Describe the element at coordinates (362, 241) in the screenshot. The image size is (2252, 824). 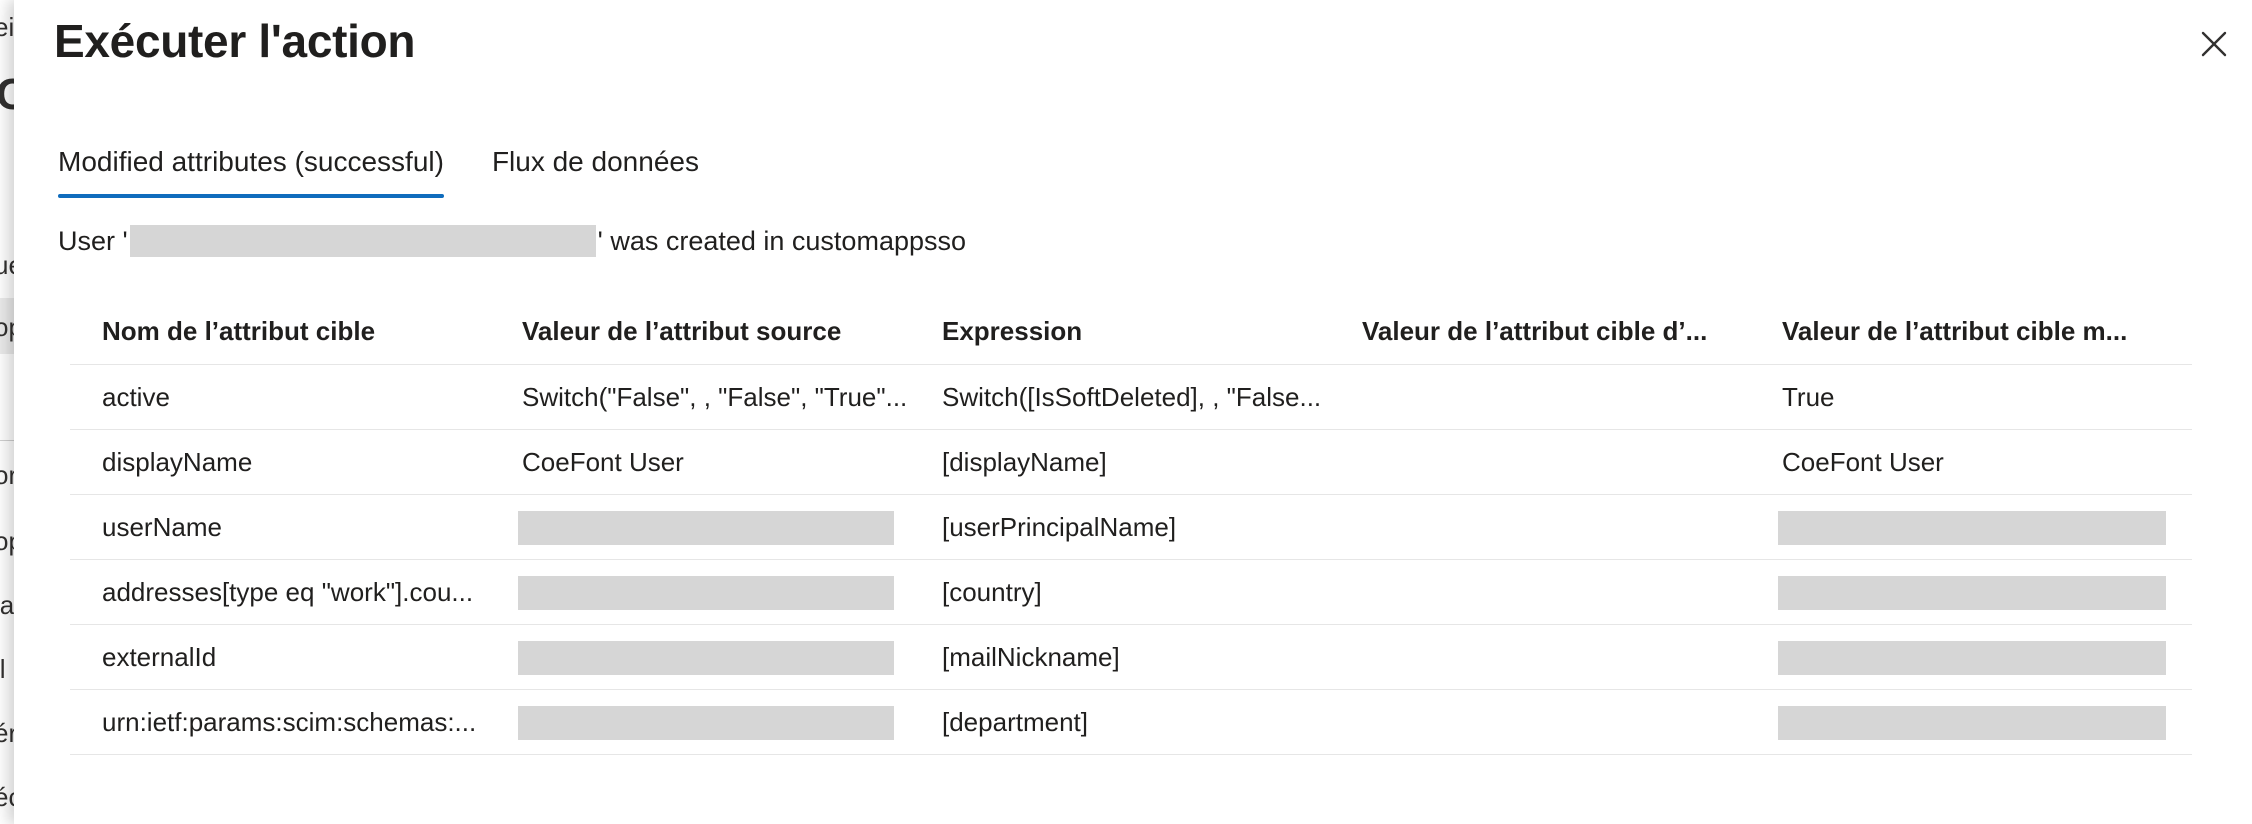
I see `redacted-user` at that location.